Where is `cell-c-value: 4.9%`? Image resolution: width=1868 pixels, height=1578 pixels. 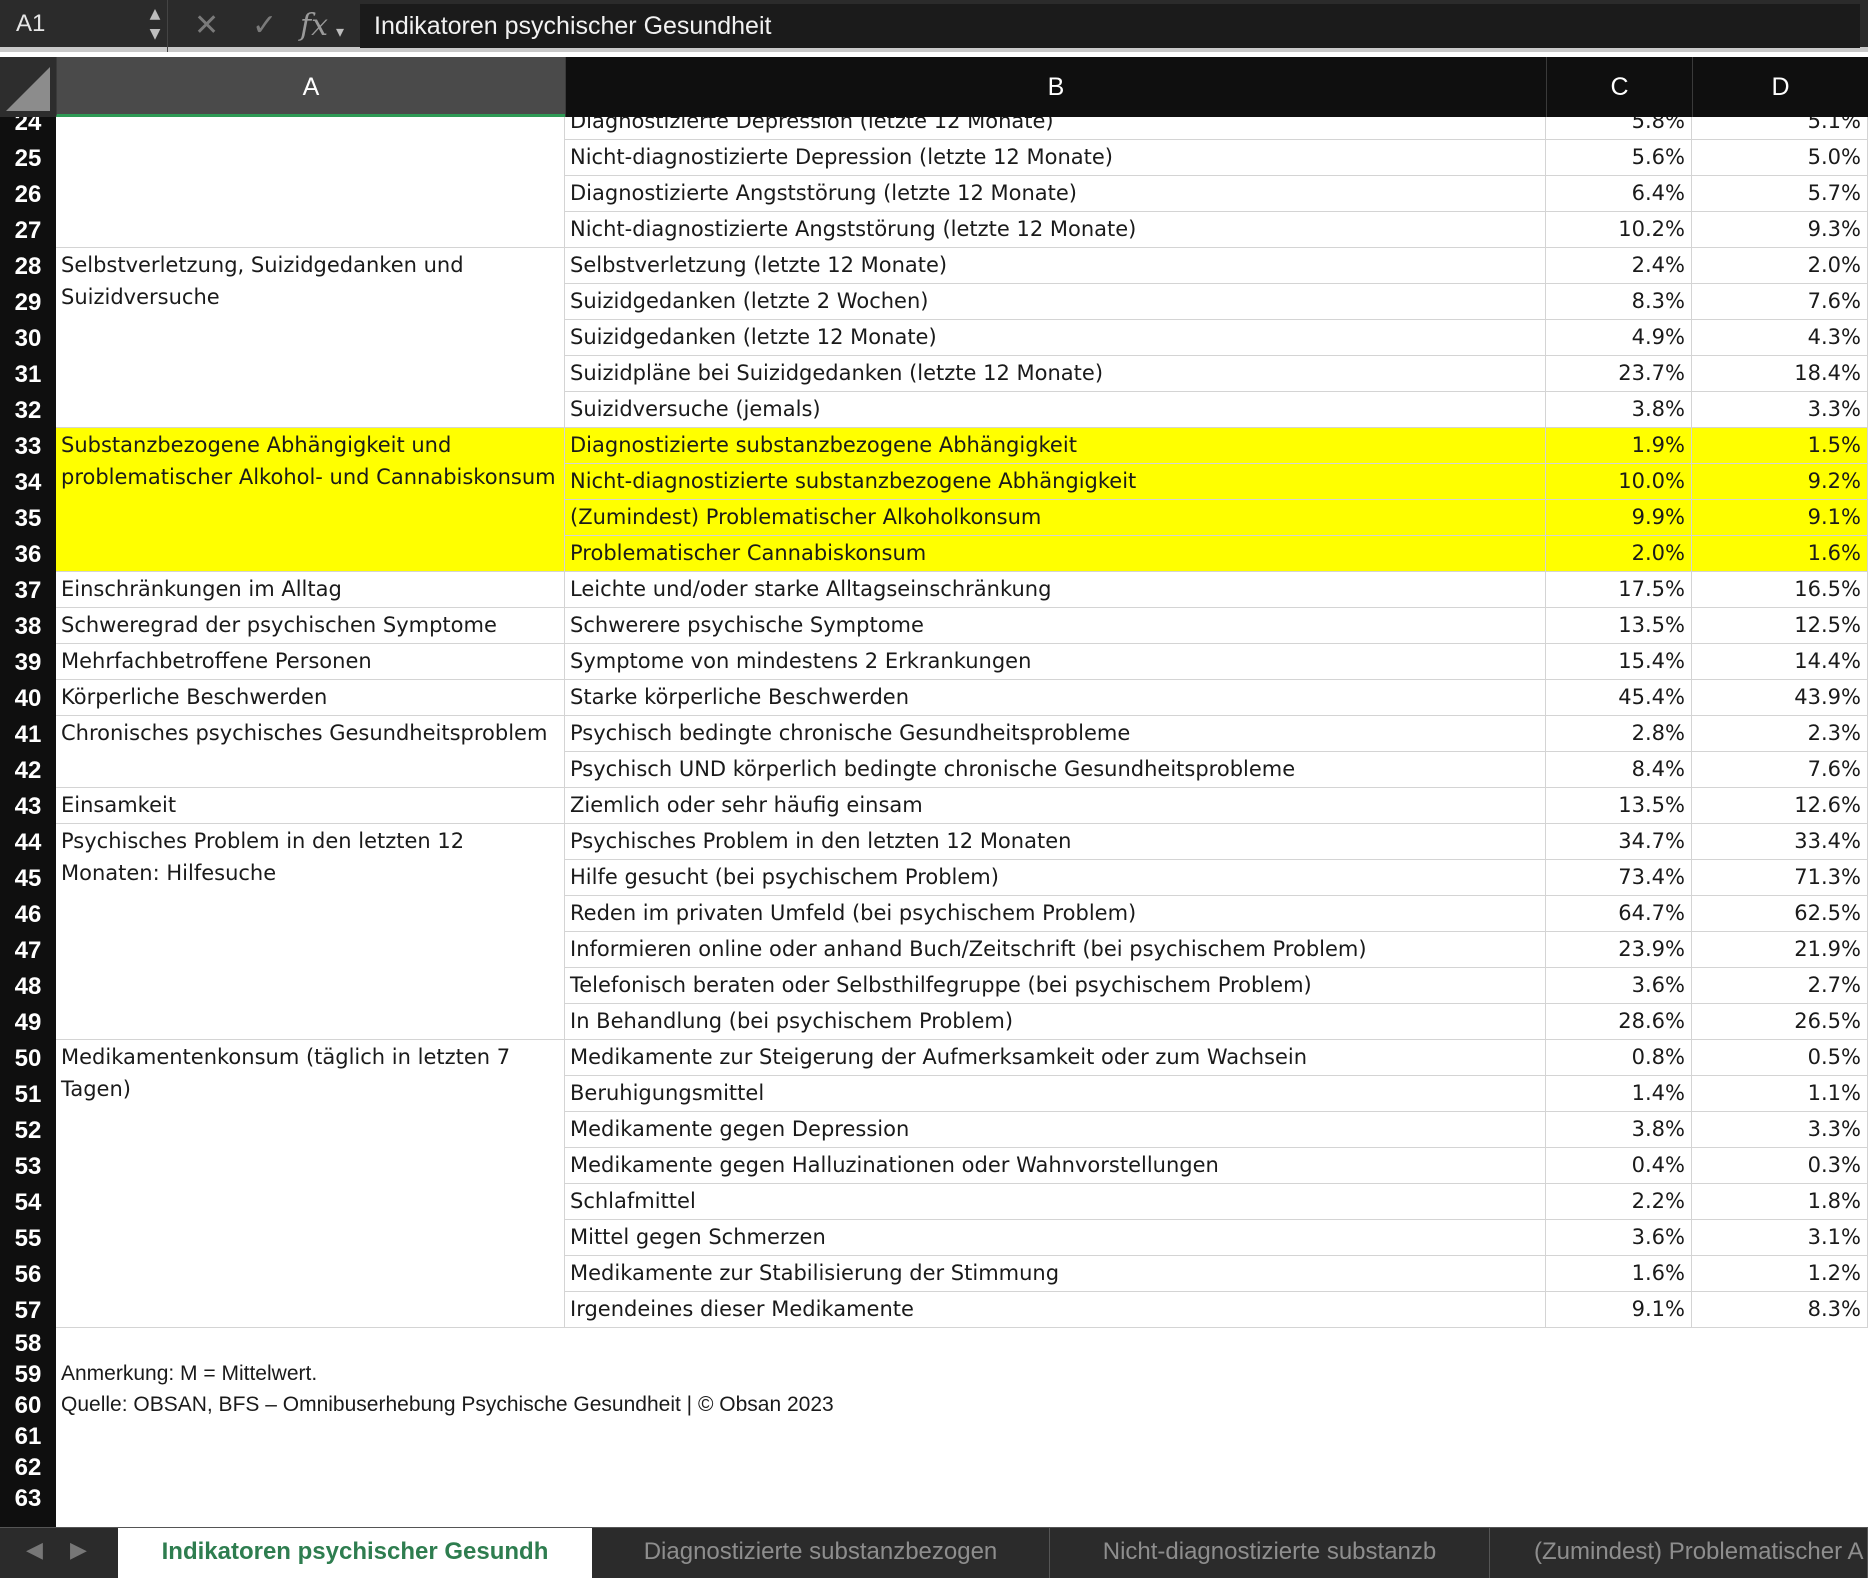 cell-c-value: 4.9% is located at coordinates (1619, 338).